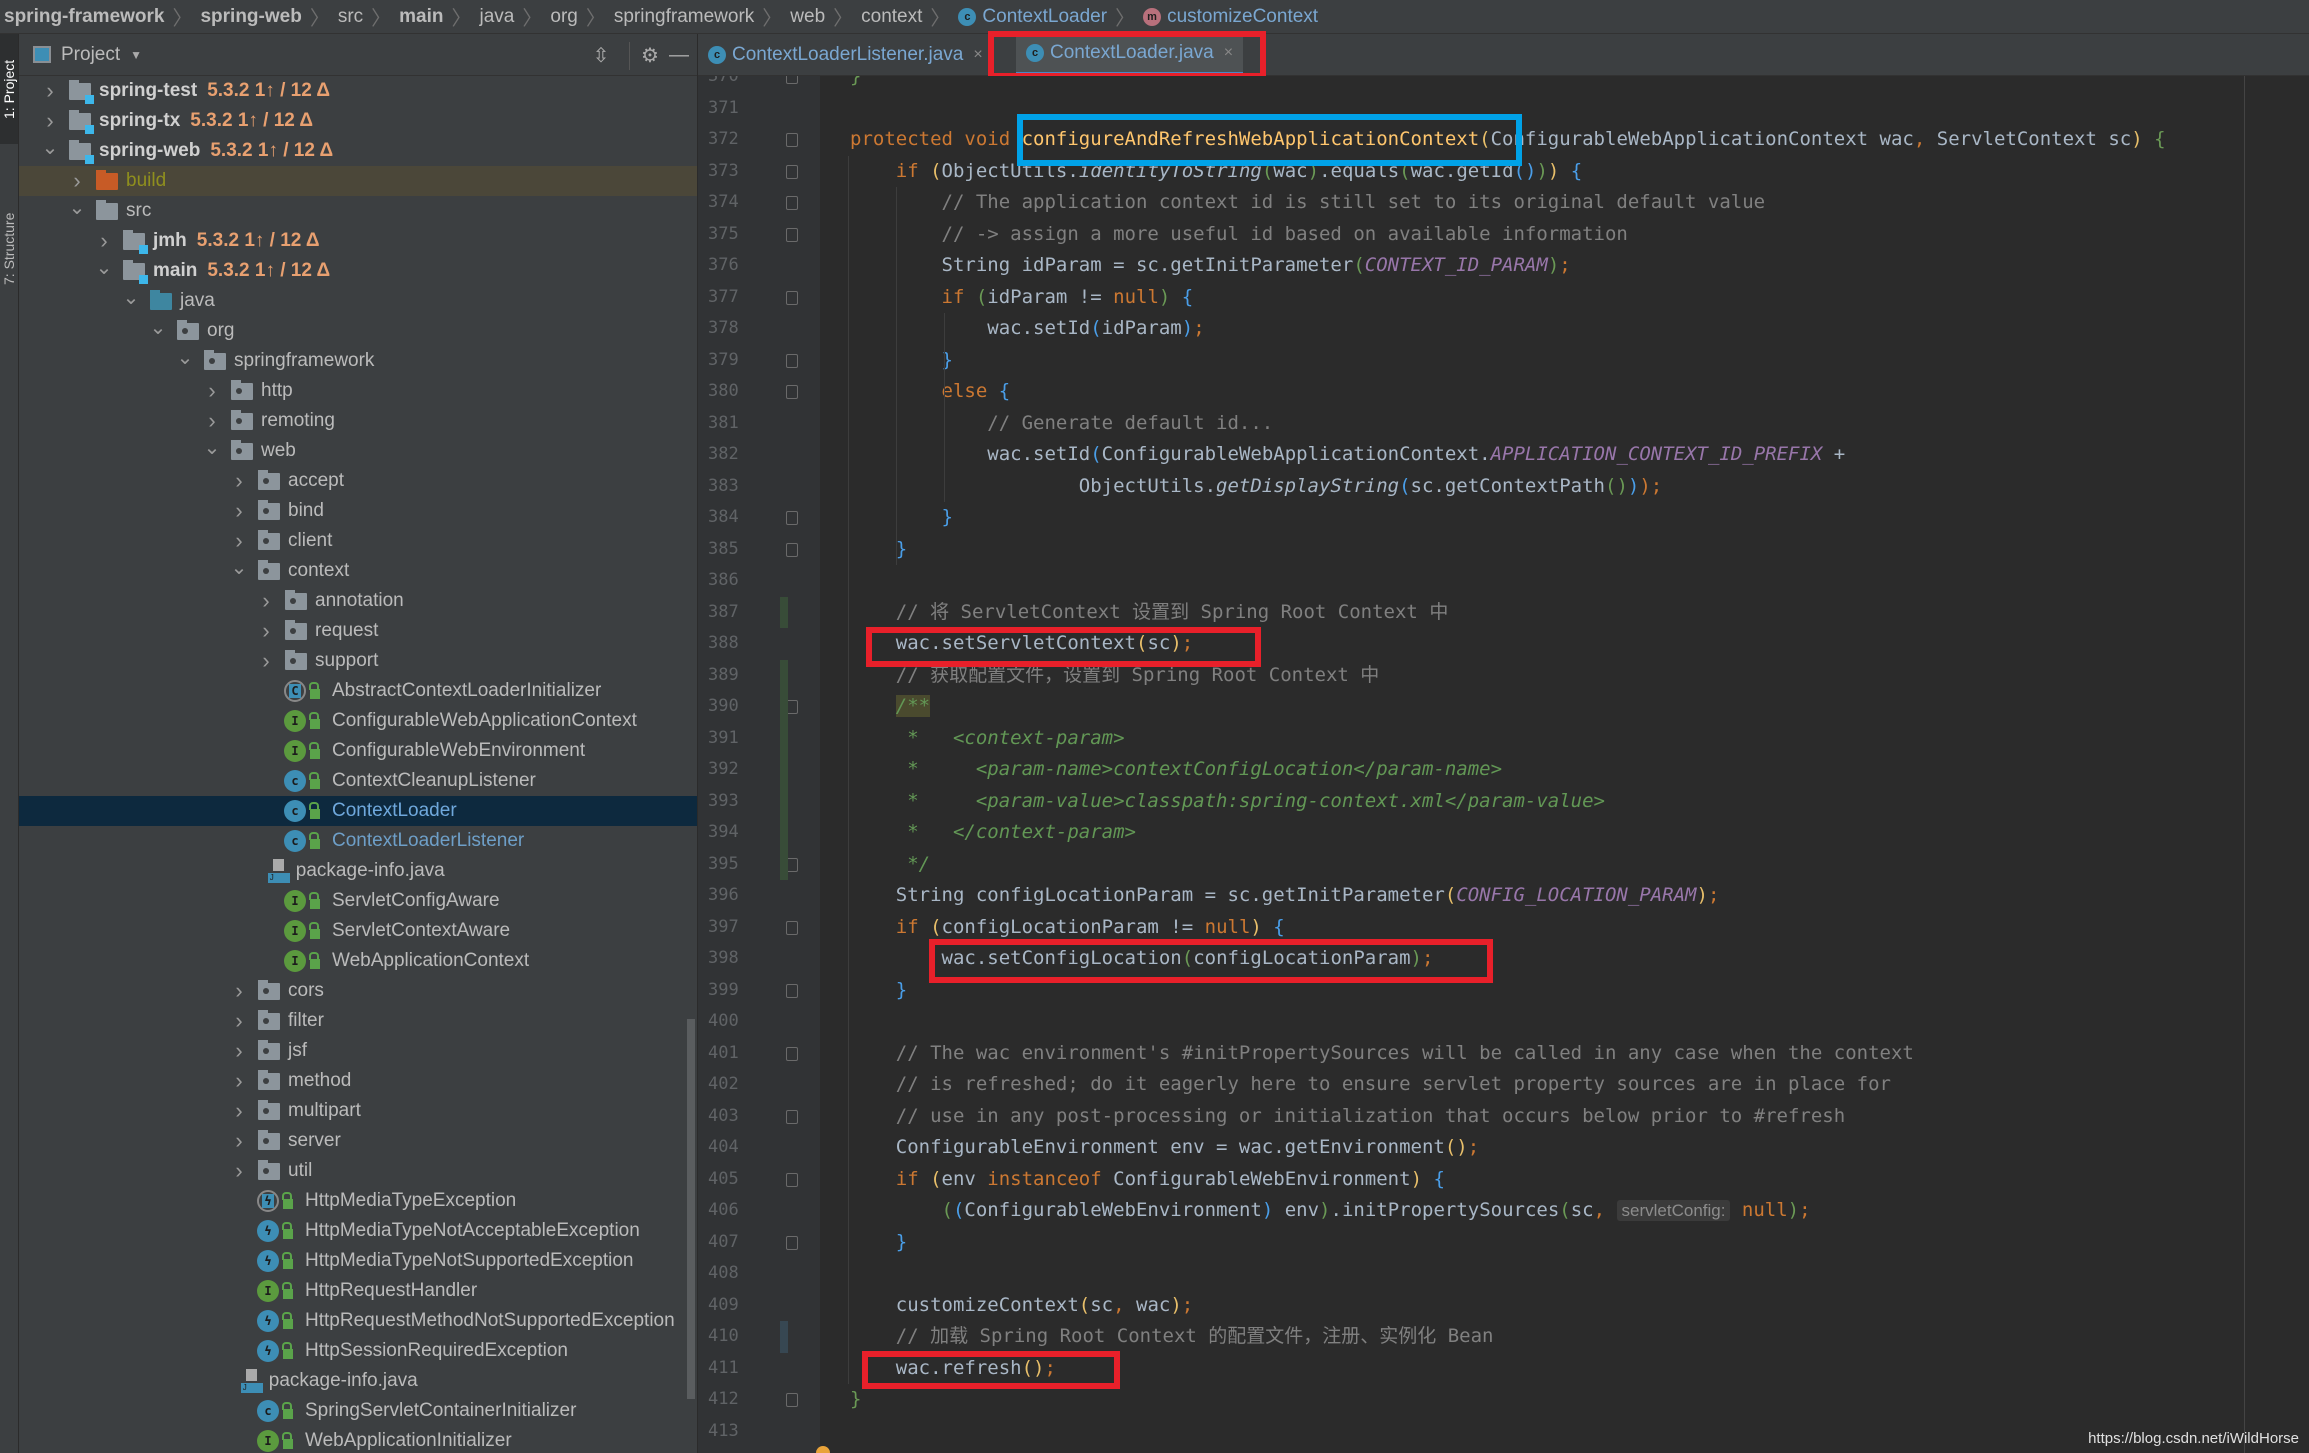  Describe the element at coordinates (358, 1291) in the screenshot. I see `tree-item: I HttpRequestHandler` at that location.